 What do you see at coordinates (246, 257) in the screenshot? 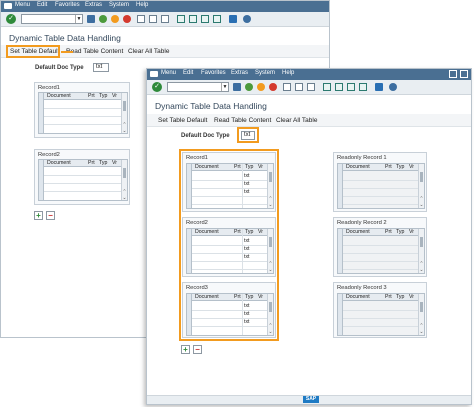
I see `record2-row3-typ: txt` at bounding box center [246, 257].